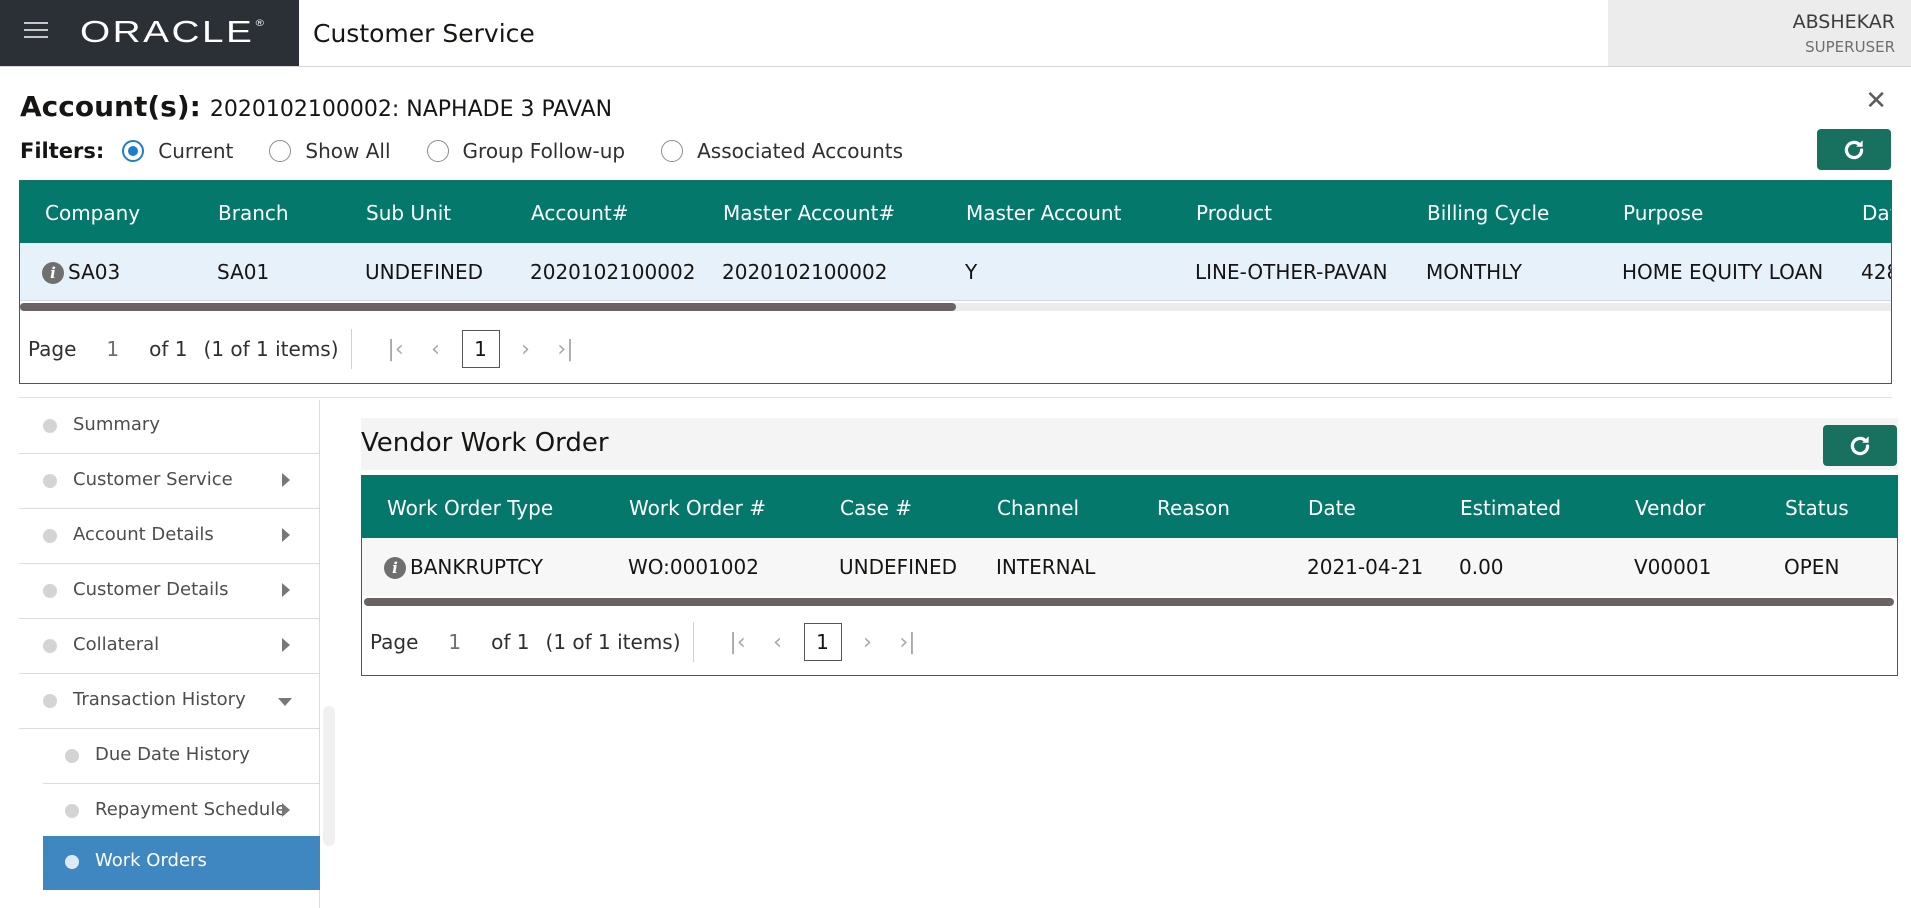 This screenshot has height=908, width=1911. I want to click on sidebar-scrollbar, so click(329, 776).